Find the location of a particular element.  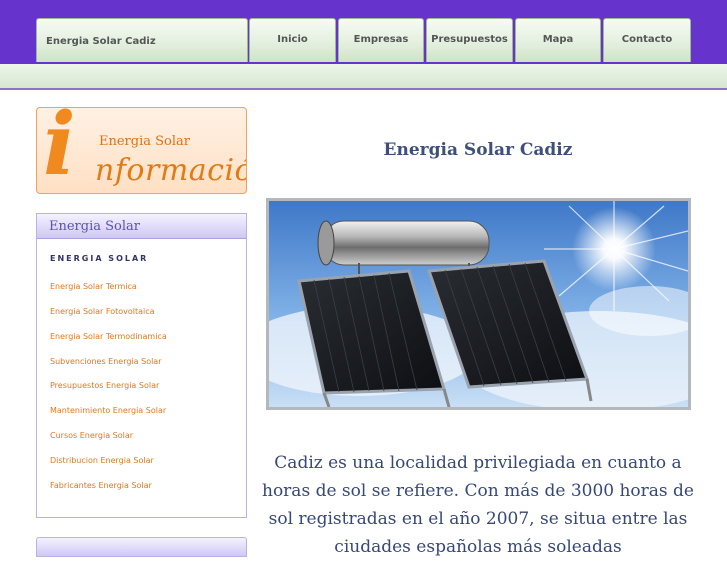

nav-tab-label: Presupuestos is located at coordinates (469, 39).